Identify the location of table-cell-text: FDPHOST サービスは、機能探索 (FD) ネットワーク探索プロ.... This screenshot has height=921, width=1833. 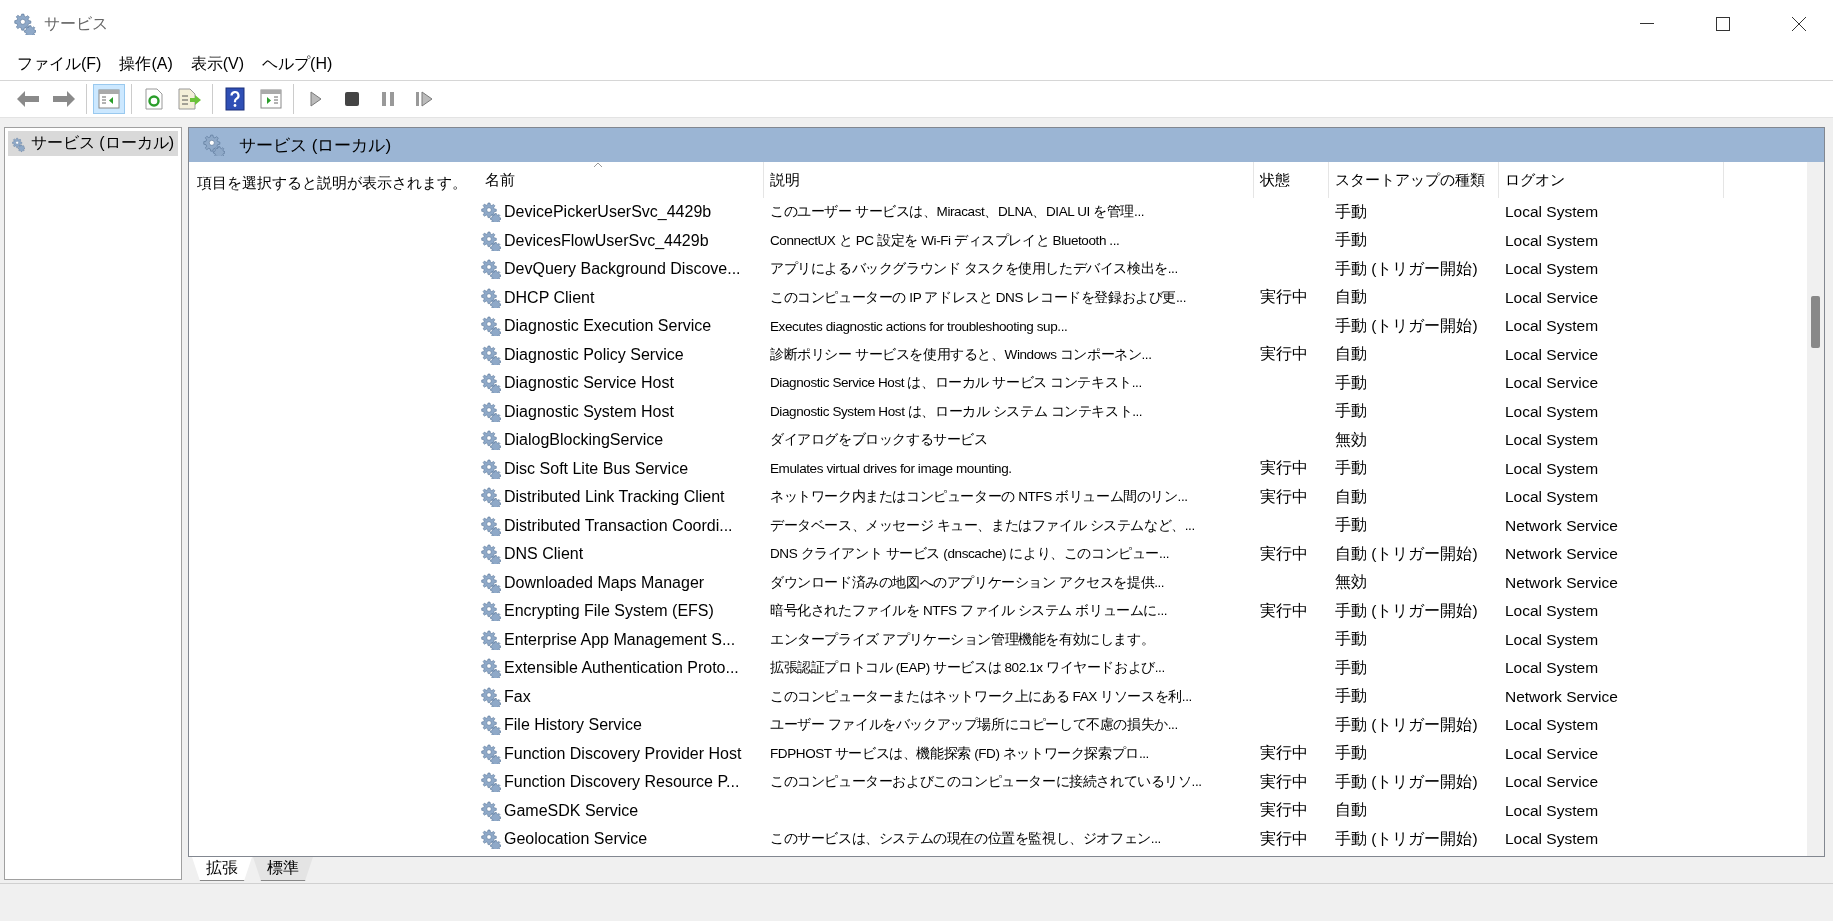
(959, 753).